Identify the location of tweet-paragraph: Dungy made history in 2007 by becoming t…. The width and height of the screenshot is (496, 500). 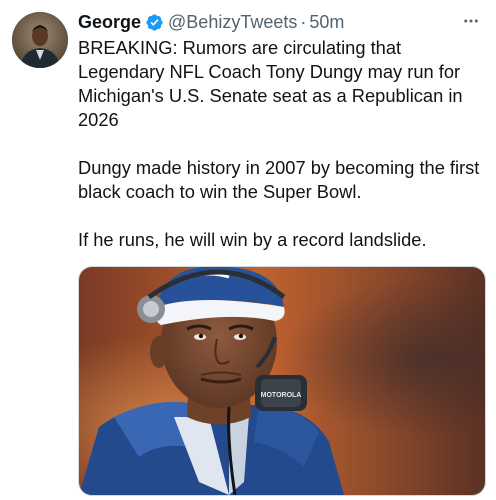
(279, 179).